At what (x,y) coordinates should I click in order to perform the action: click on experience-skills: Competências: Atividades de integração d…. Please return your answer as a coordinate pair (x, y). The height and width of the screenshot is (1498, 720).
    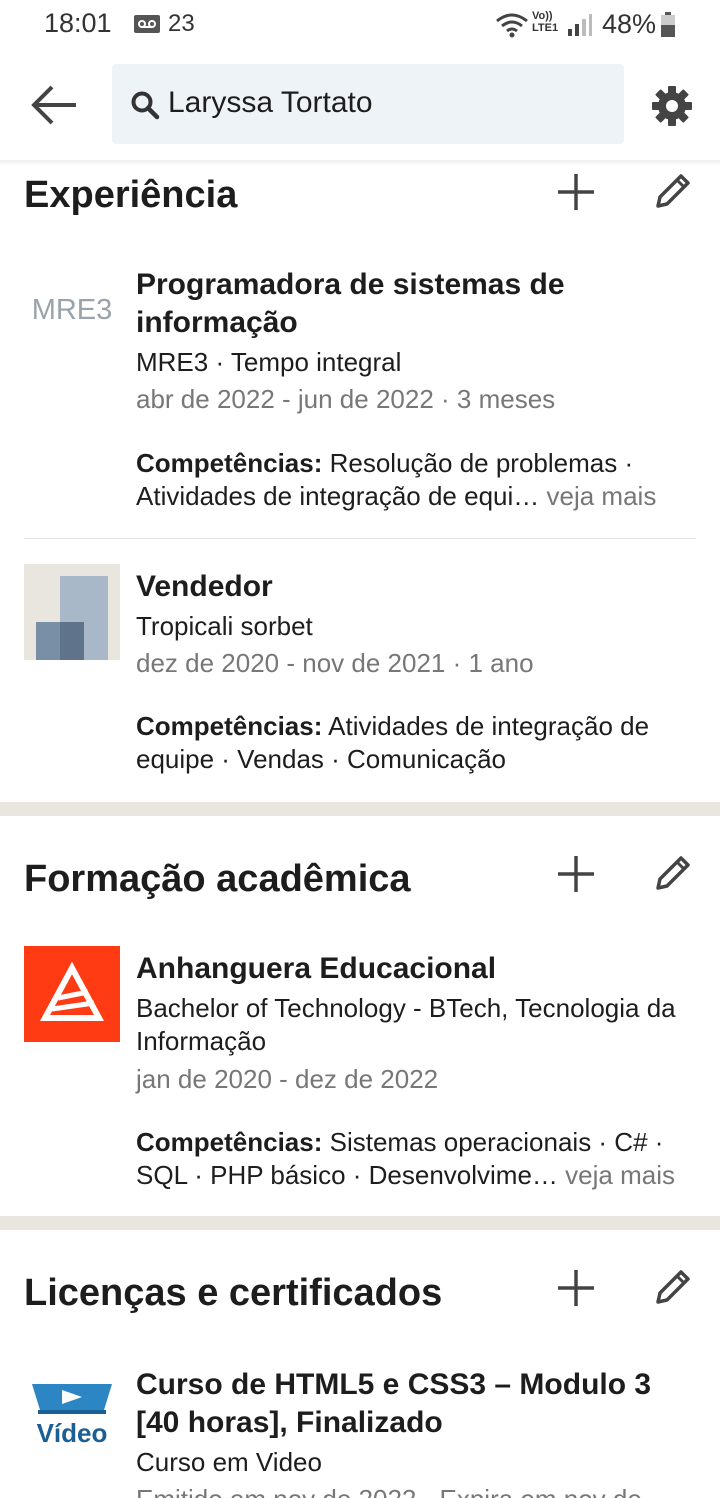
    Looking at the image, I should click on (418, 743).